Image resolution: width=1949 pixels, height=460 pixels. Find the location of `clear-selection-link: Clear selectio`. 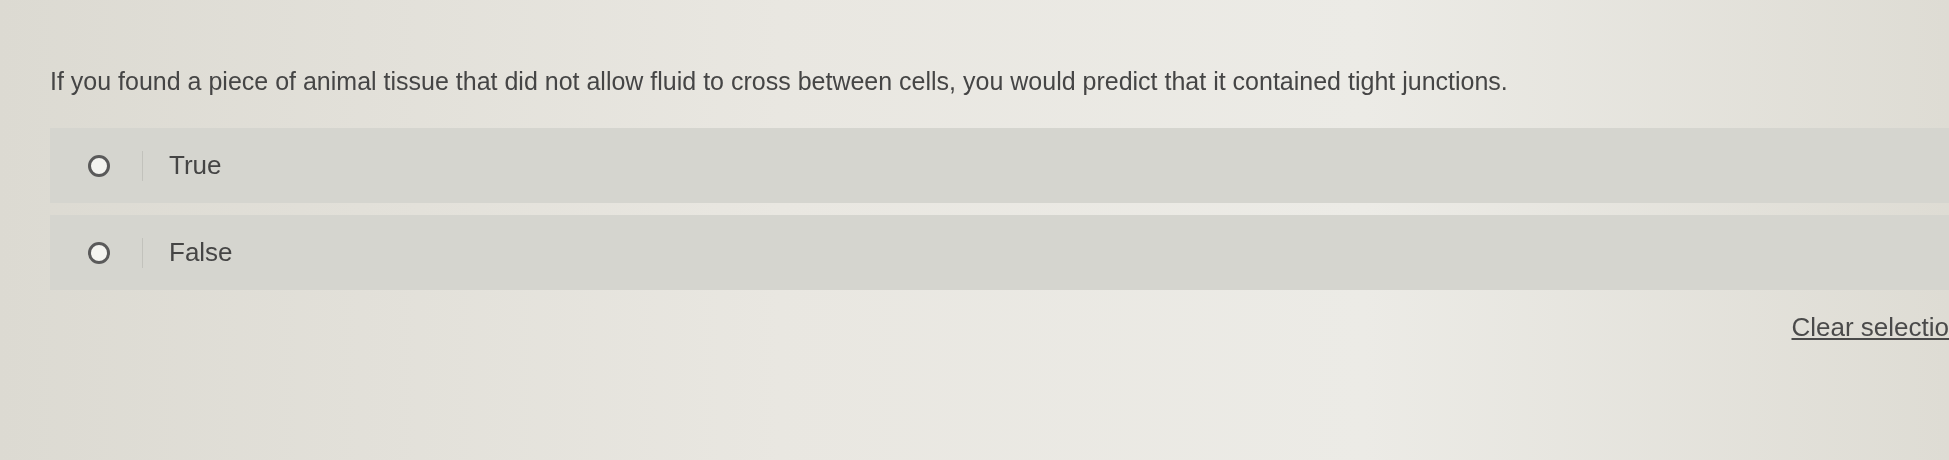

clear-selection-link: Clear selectio is located at coordinates (1870, 327).